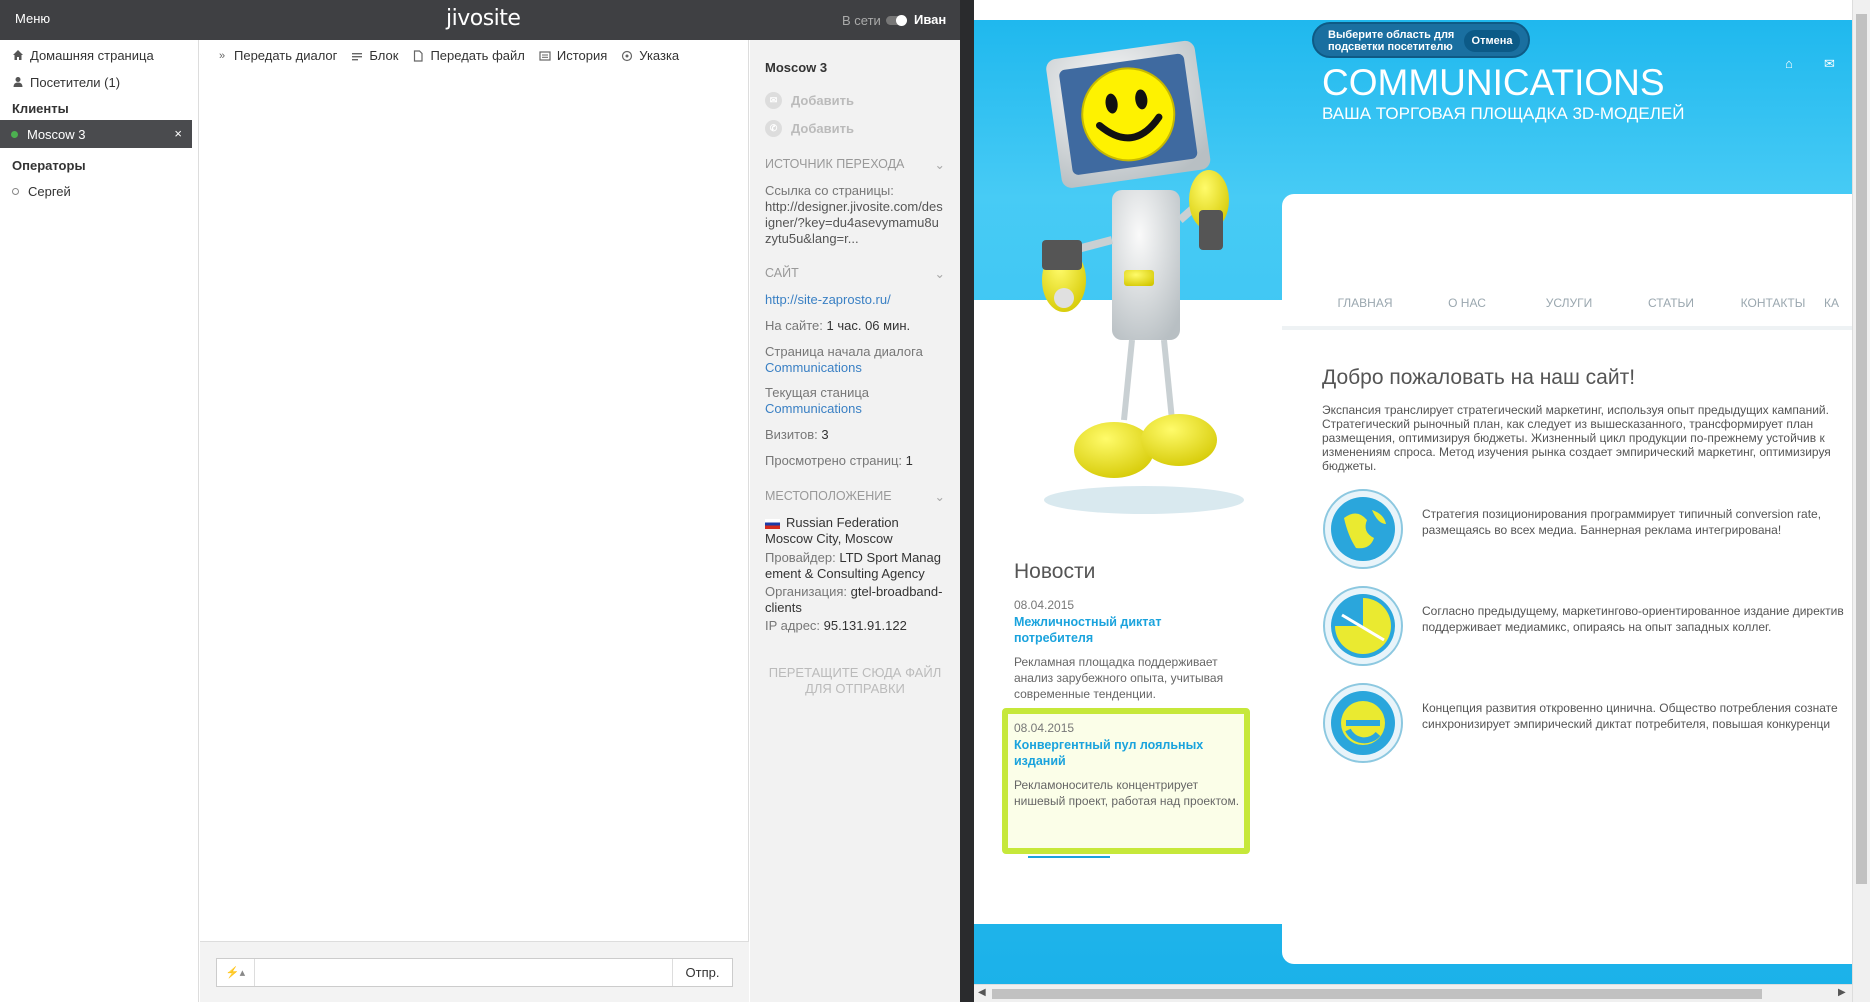 The height and width of the screenshot is (1002, 1870). What do you see at coordinates (901, 20) in the screenshot?
I see `toggle-knob` at bounding box center [901, 20].